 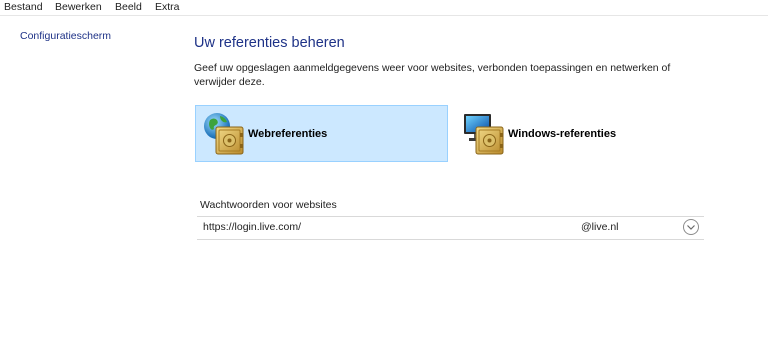 I want to click on menu-bestand: Bestand, so click(x=23, y=7).